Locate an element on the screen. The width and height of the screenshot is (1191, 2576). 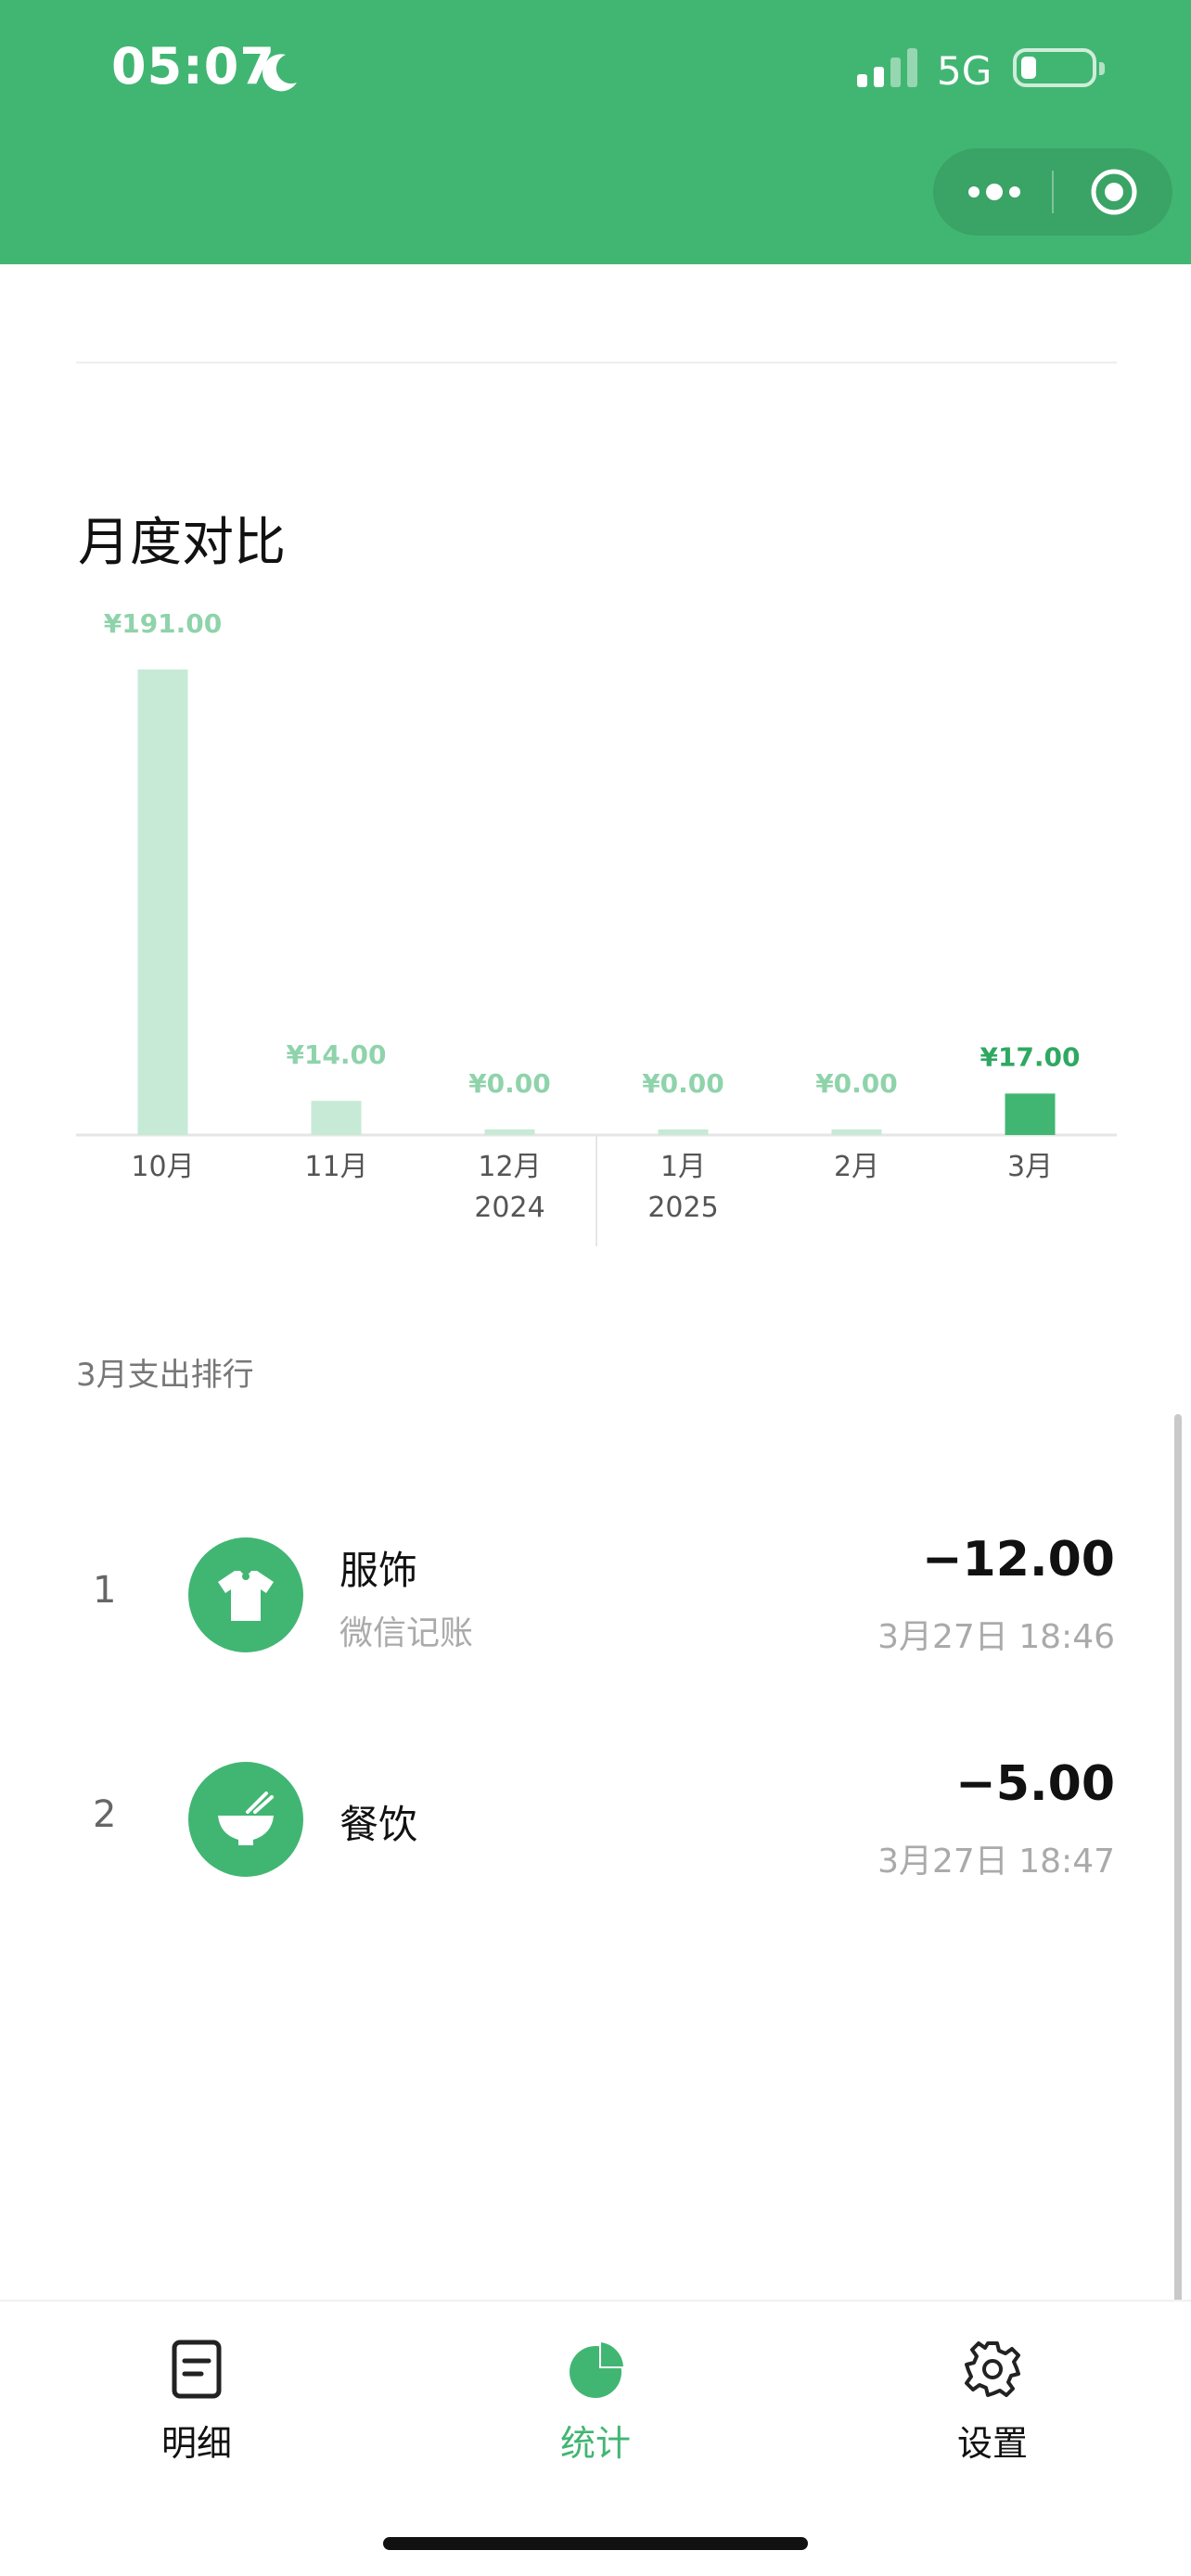
rank-number: 1 is located at coordinates (105, 1591).